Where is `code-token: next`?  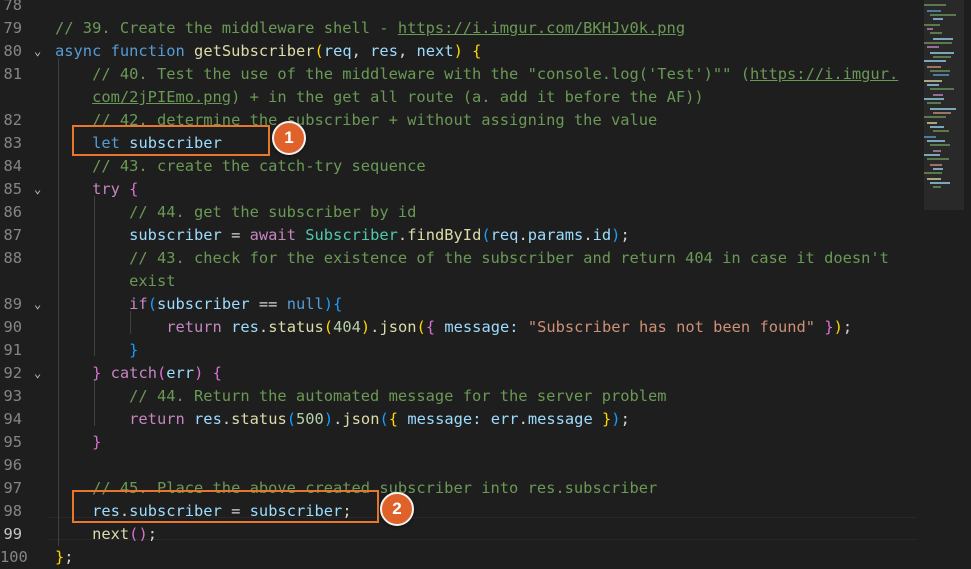
code-token: next is located at coordinates (435, 51).